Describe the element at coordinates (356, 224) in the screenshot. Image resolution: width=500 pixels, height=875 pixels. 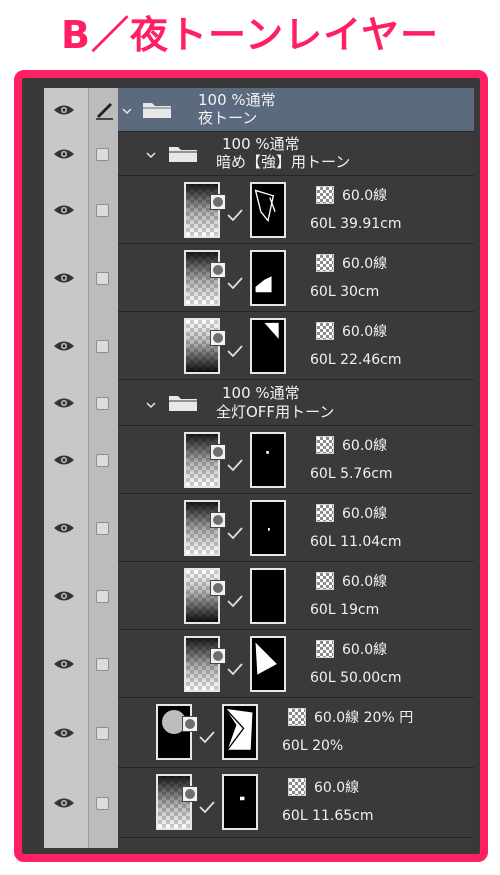
I see `layer-info-label: 60L 39.91cm` at that location.